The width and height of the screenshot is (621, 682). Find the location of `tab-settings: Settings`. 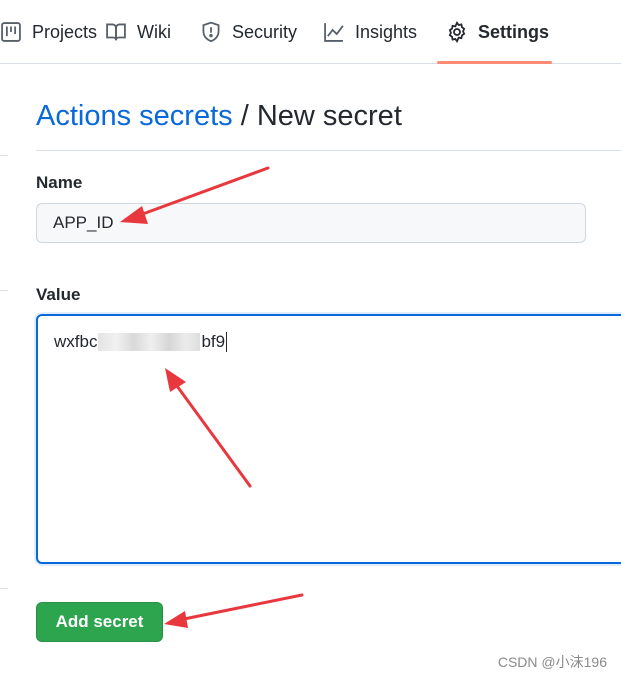

tab-settings: Settings is located at coordinates (497, 32).